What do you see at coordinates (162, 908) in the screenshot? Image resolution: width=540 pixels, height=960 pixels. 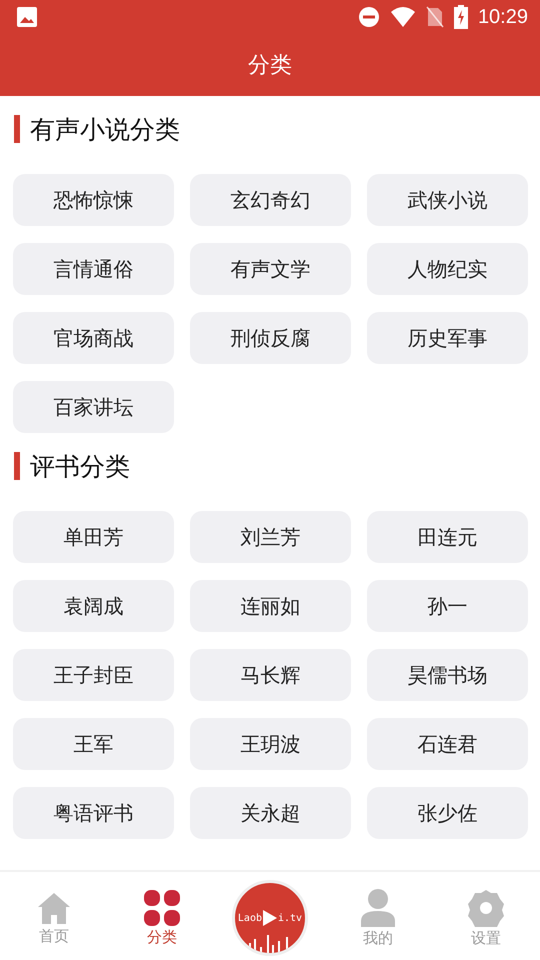 I see `grid-icon` at bounding box center [162, 908].